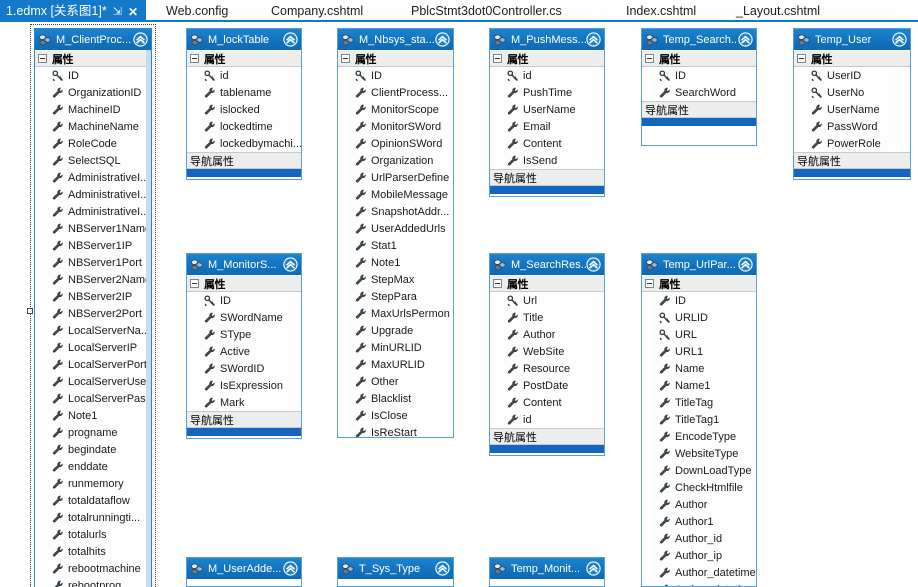 The height and width of the screenshot is (587, 918). I want to click on property-row: PowerRole, so click(852, 143).